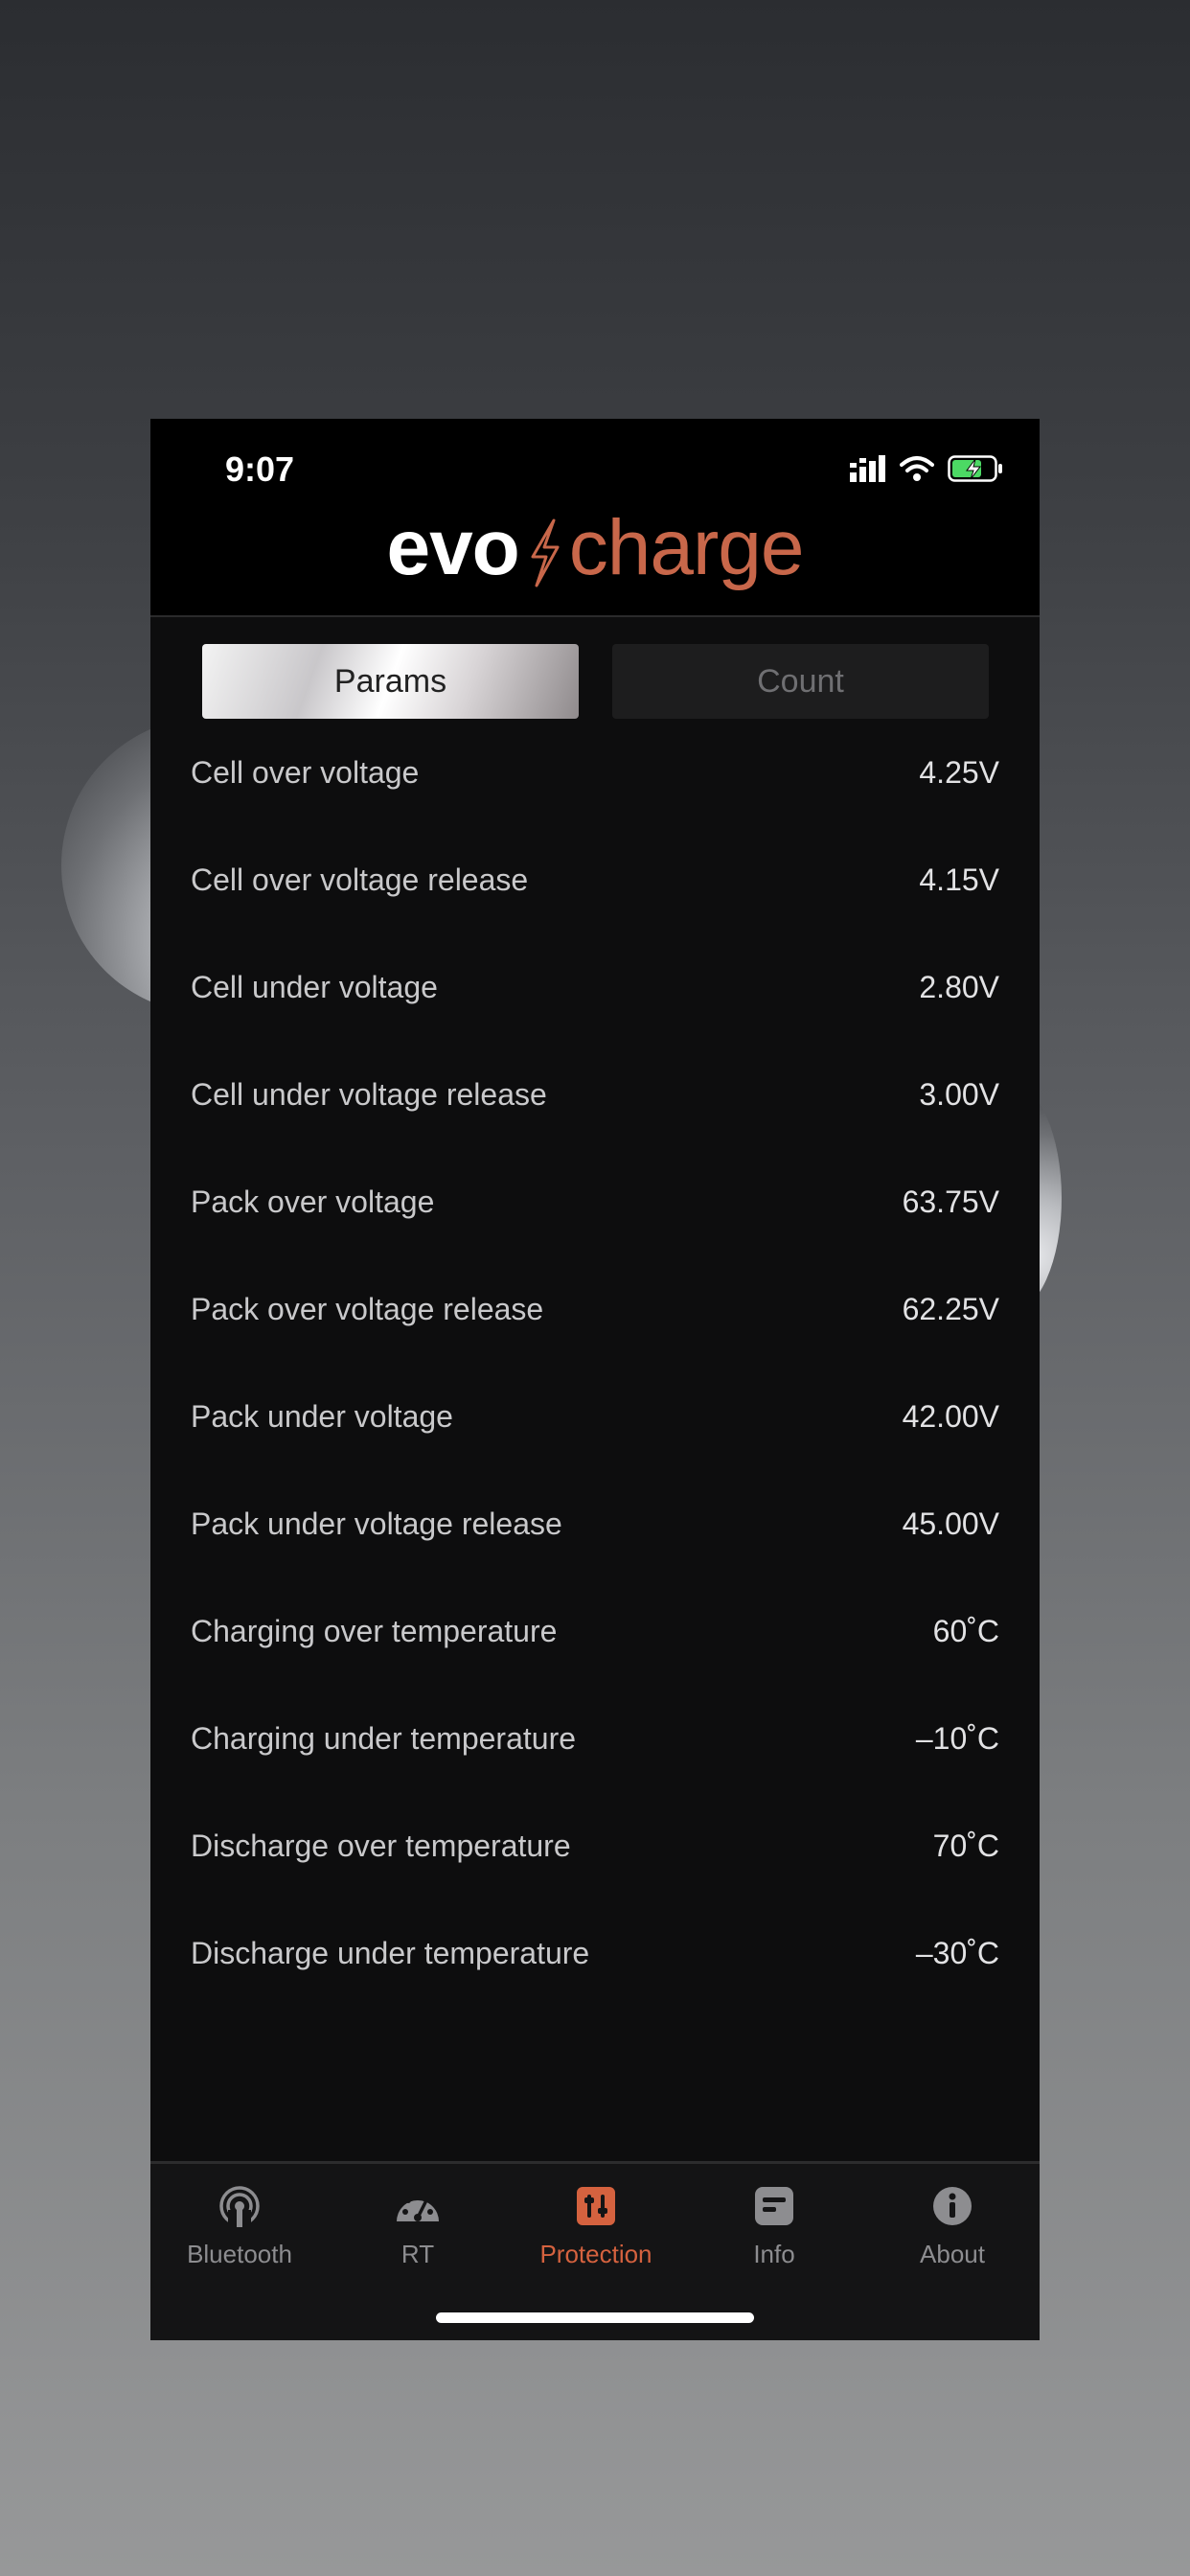  I want to click on param-row-pack-over-voltage: Pack over voltage 63.75V, so click(595, 1201).